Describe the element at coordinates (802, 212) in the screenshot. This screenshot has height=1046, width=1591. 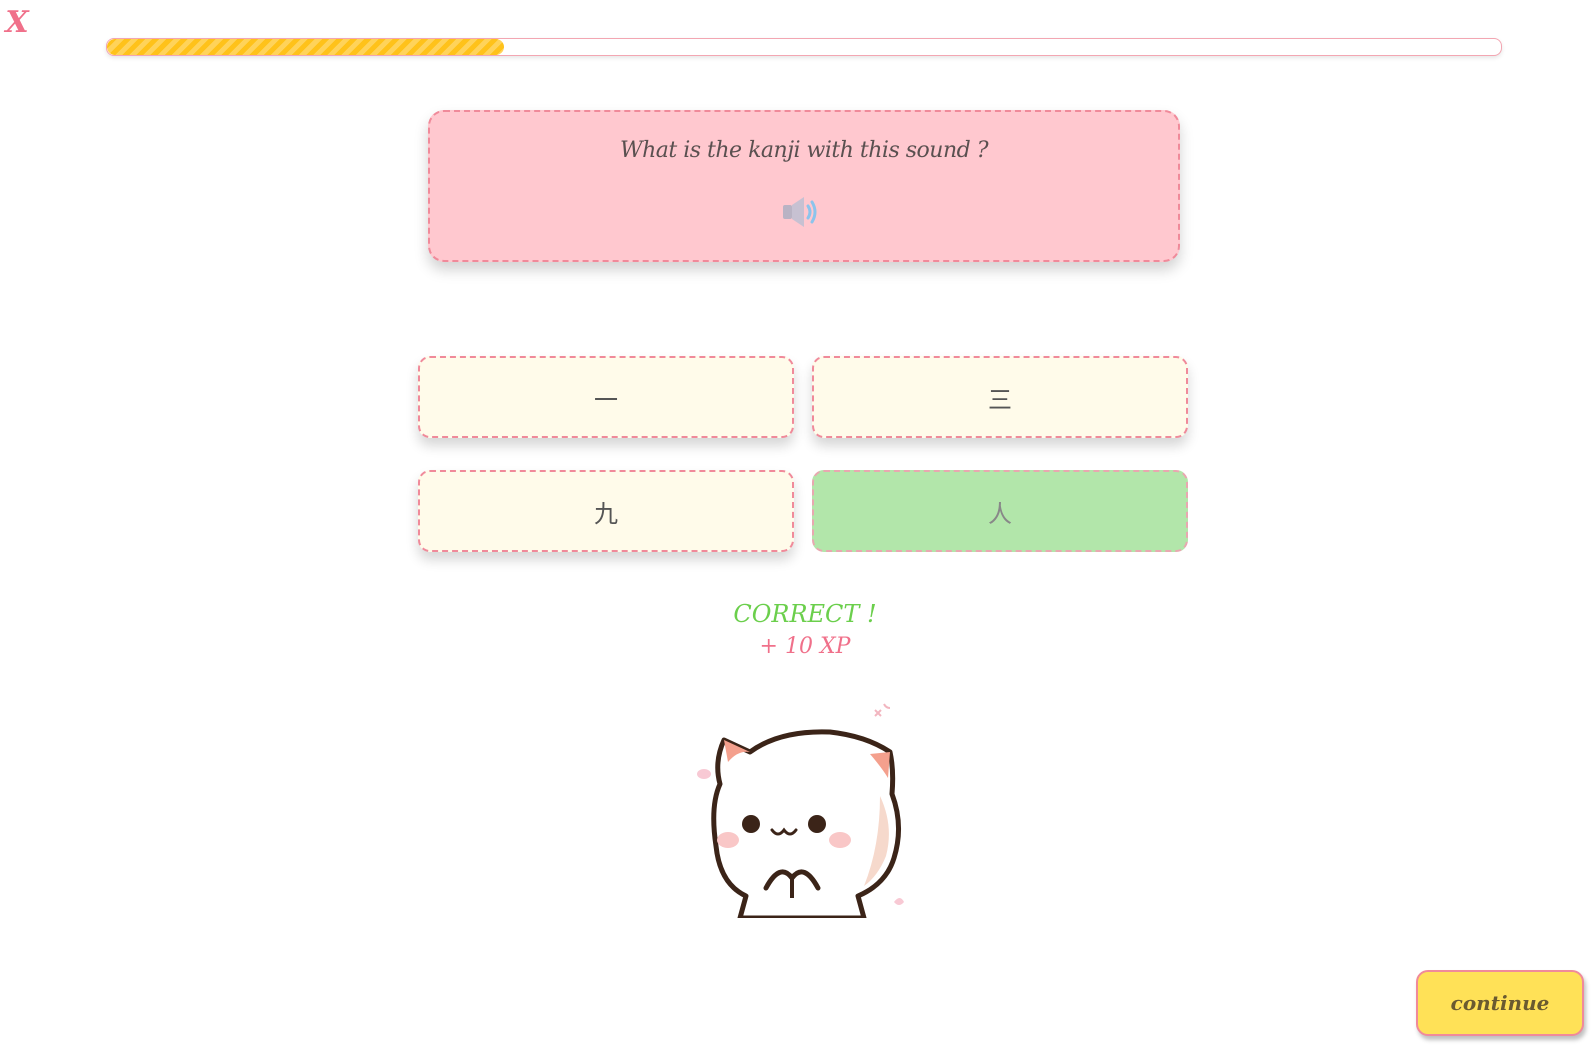
I see `speaker-icon` at that location.